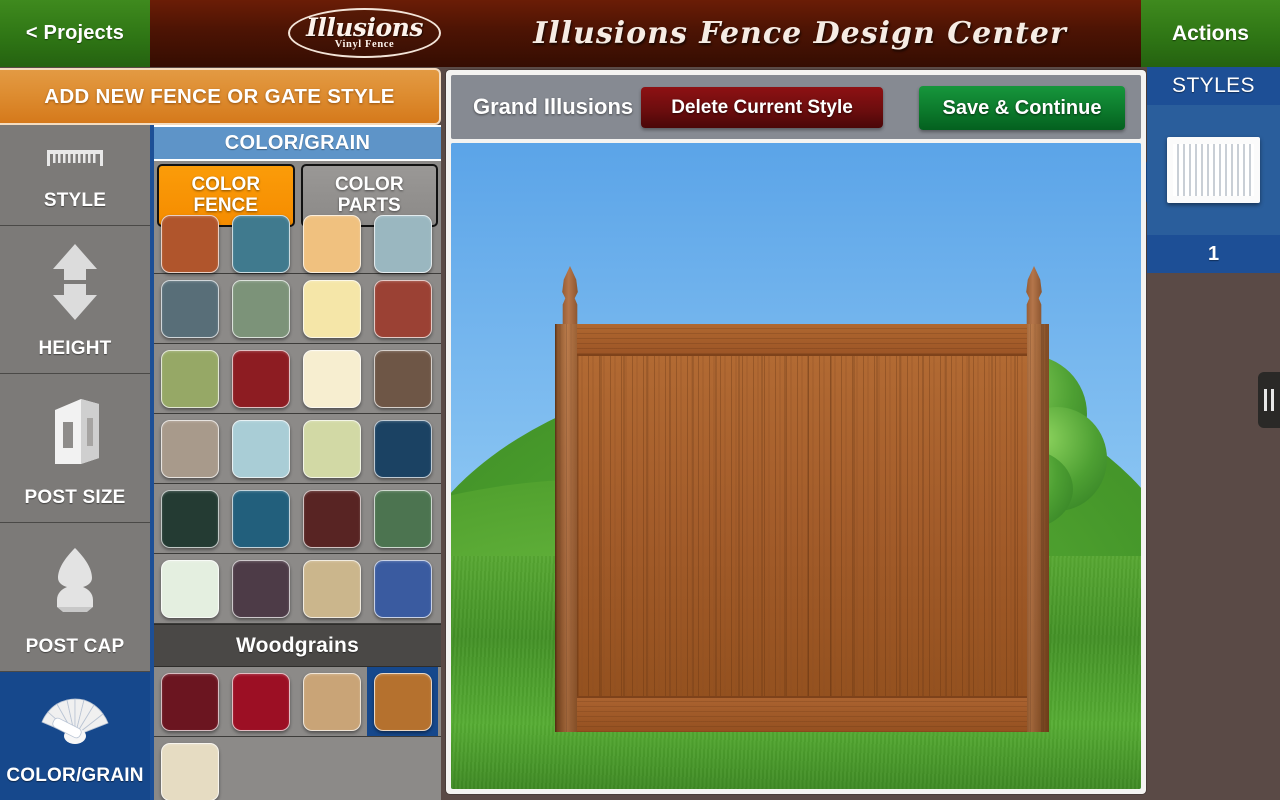 This screenshot has height=800, width=1280. I want to click on delete-current-style-label: Delete Current Style, so click(762, 107).